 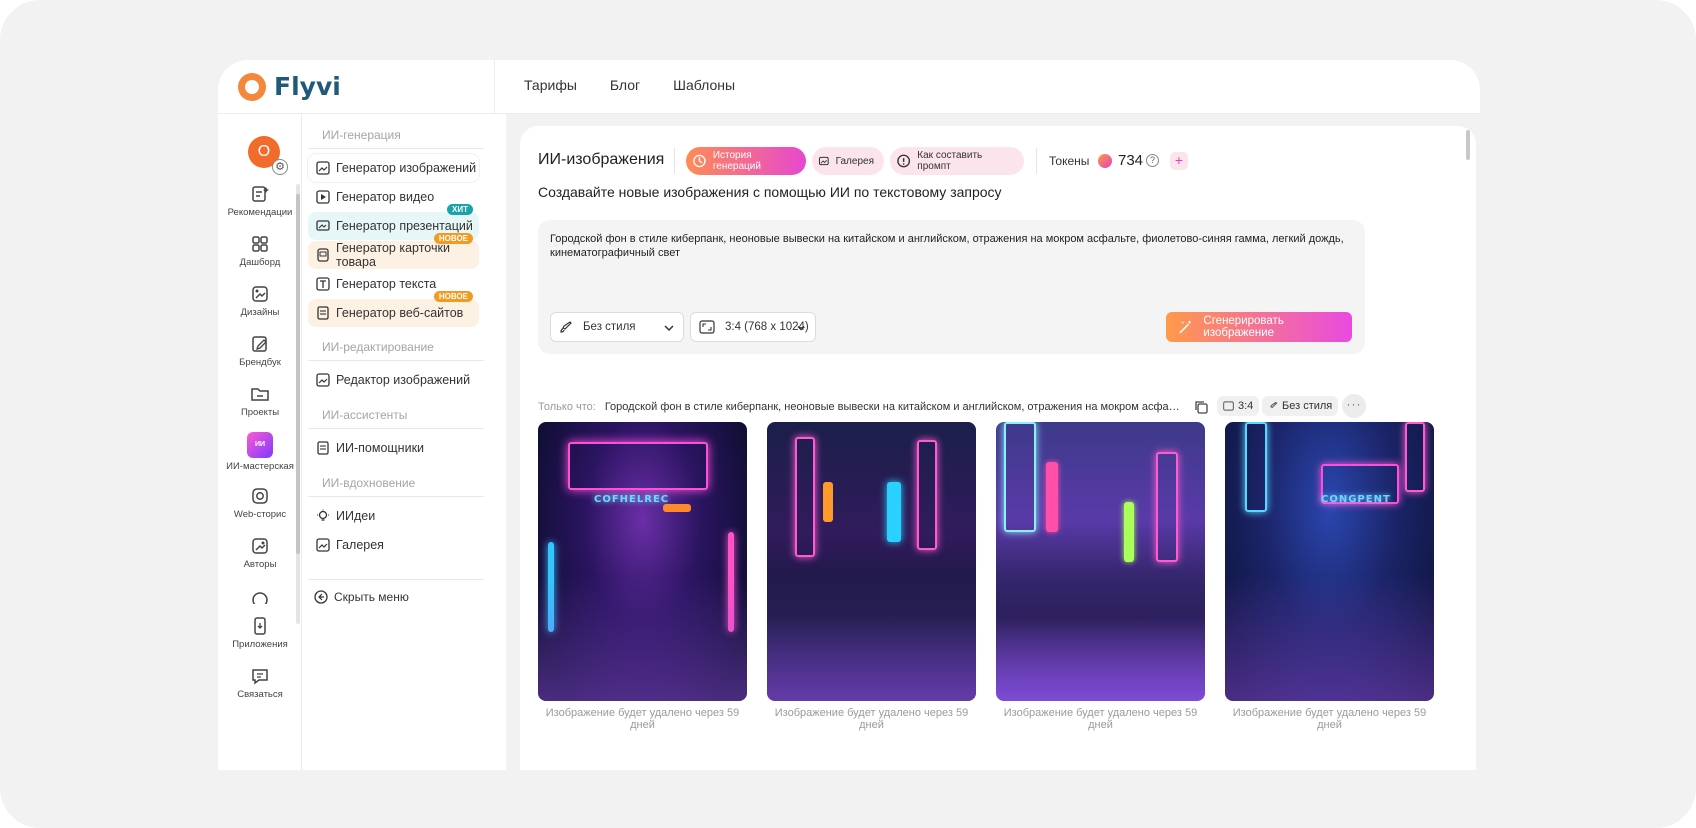 What do you see at coordinates (371, 597) in the screenshot?
I see `hide-menu-label: Скрыть меню` at bounding box center [371, 597].